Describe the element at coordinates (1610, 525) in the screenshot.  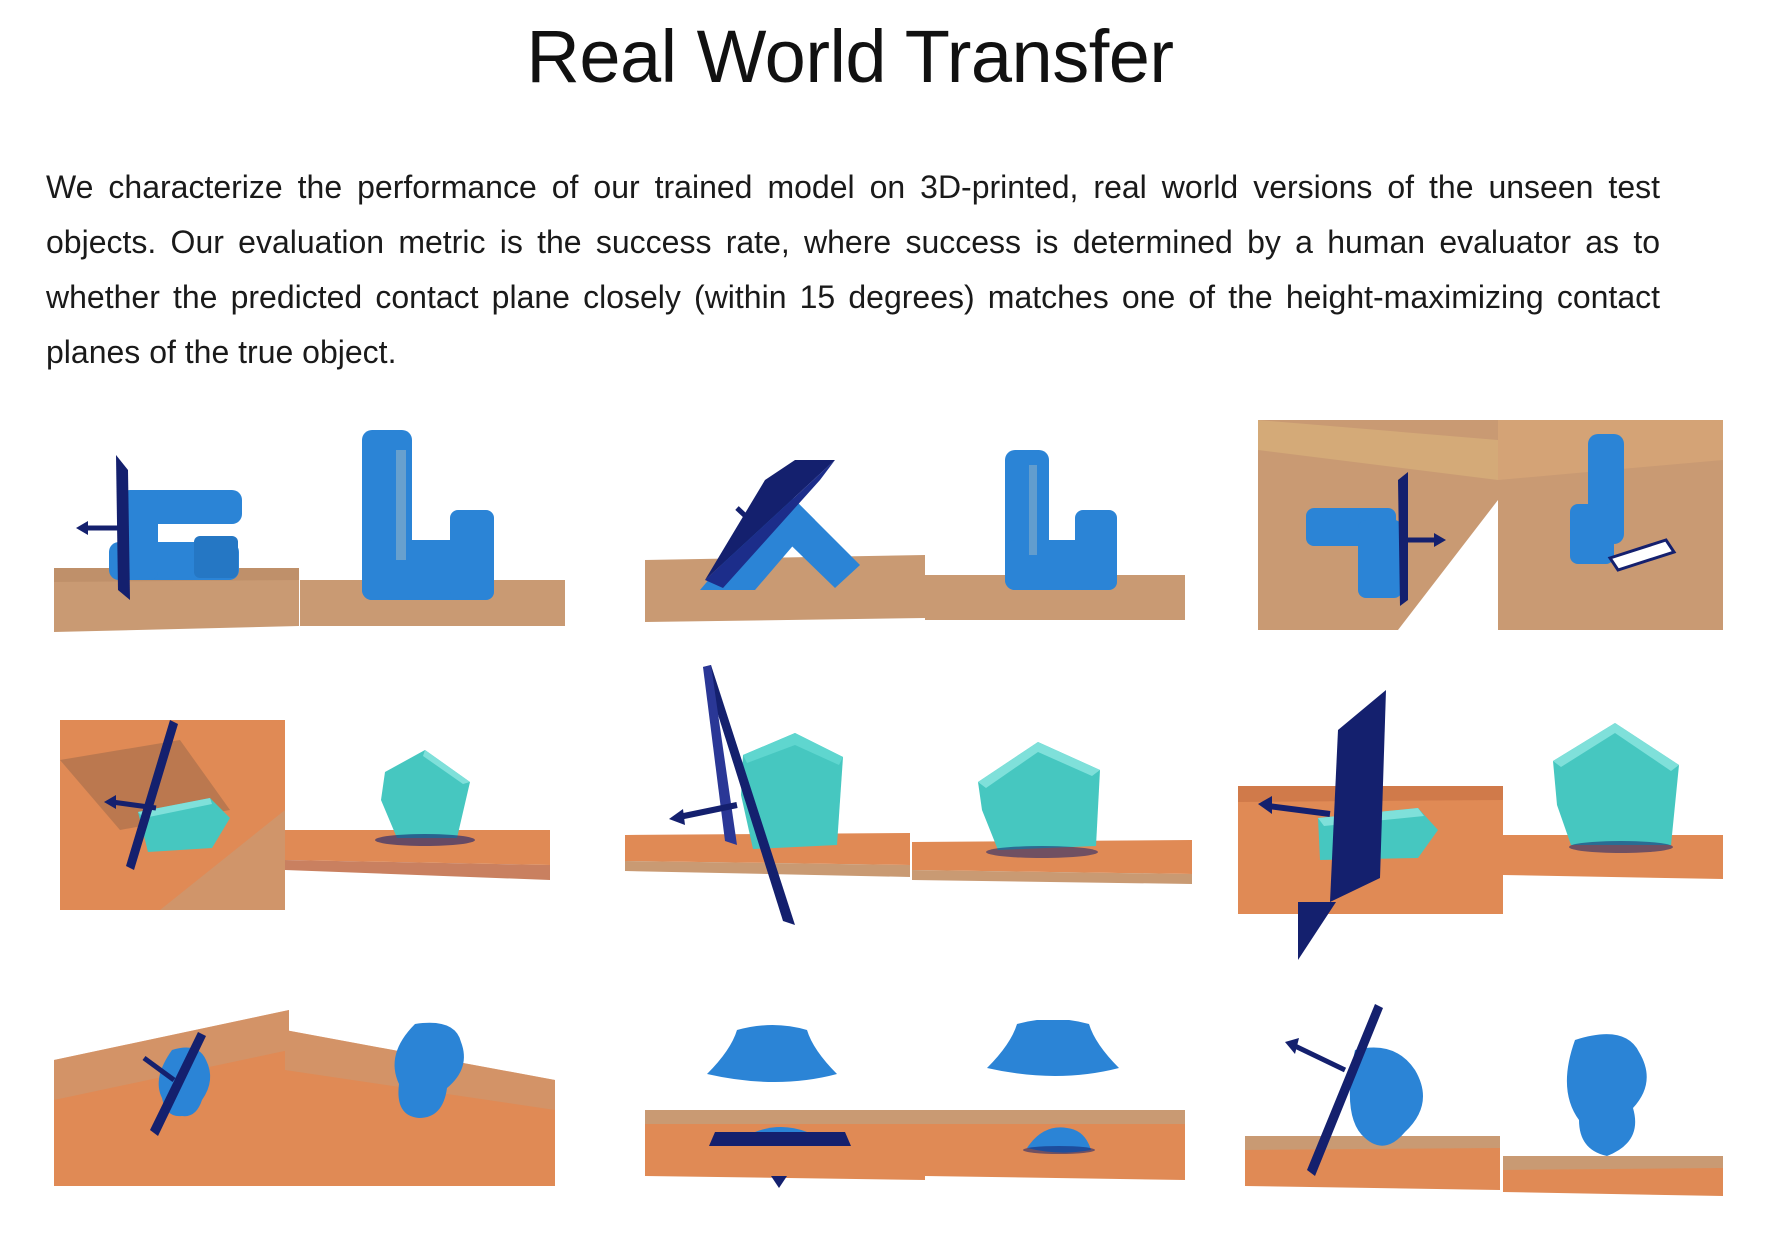
I see `figure-r1c3-true-object` at that location.